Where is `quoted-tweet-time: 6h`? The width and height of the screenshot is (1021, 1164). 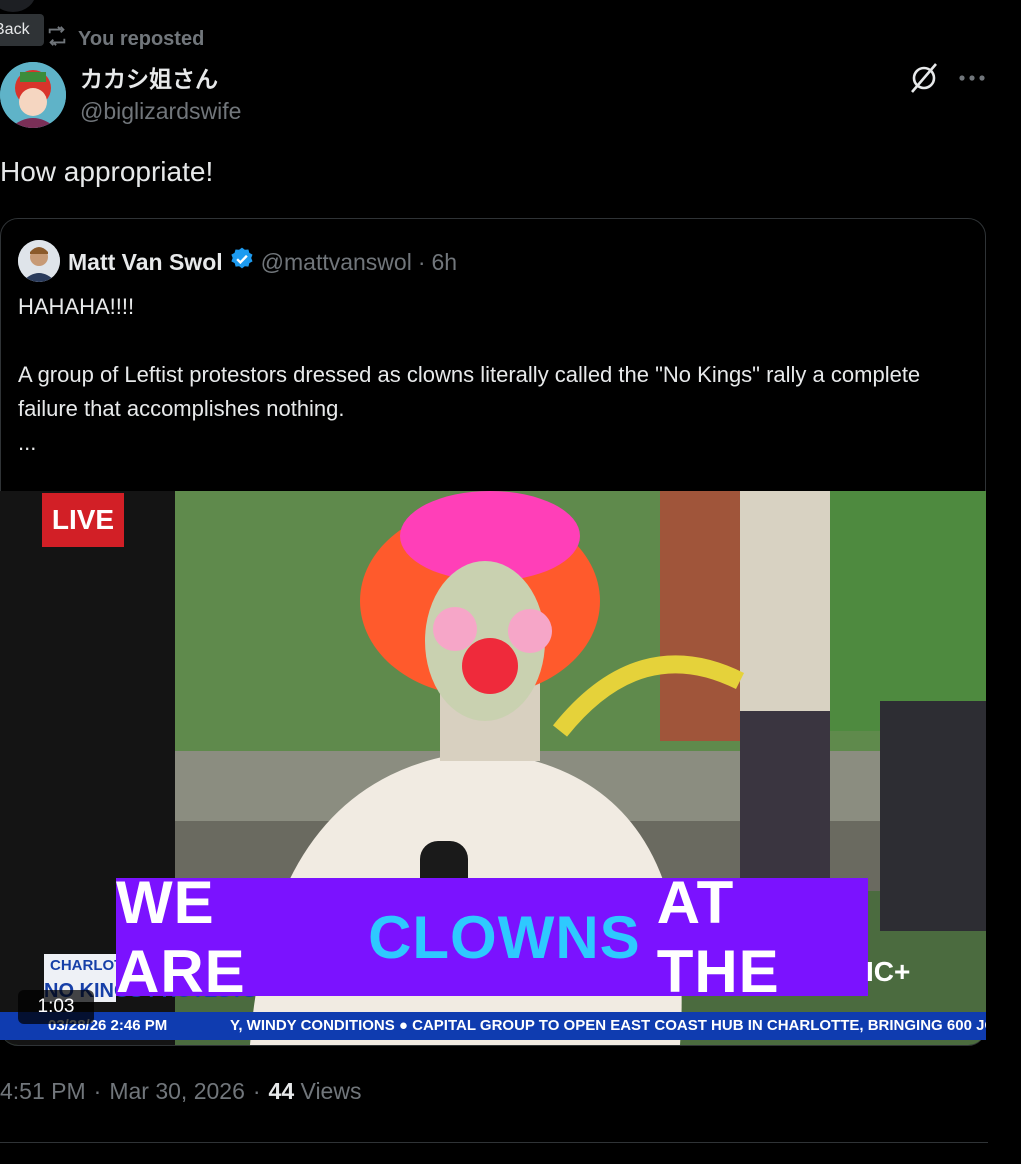 quoted-tweet-time: 6h is located at coordinates (445, 262).